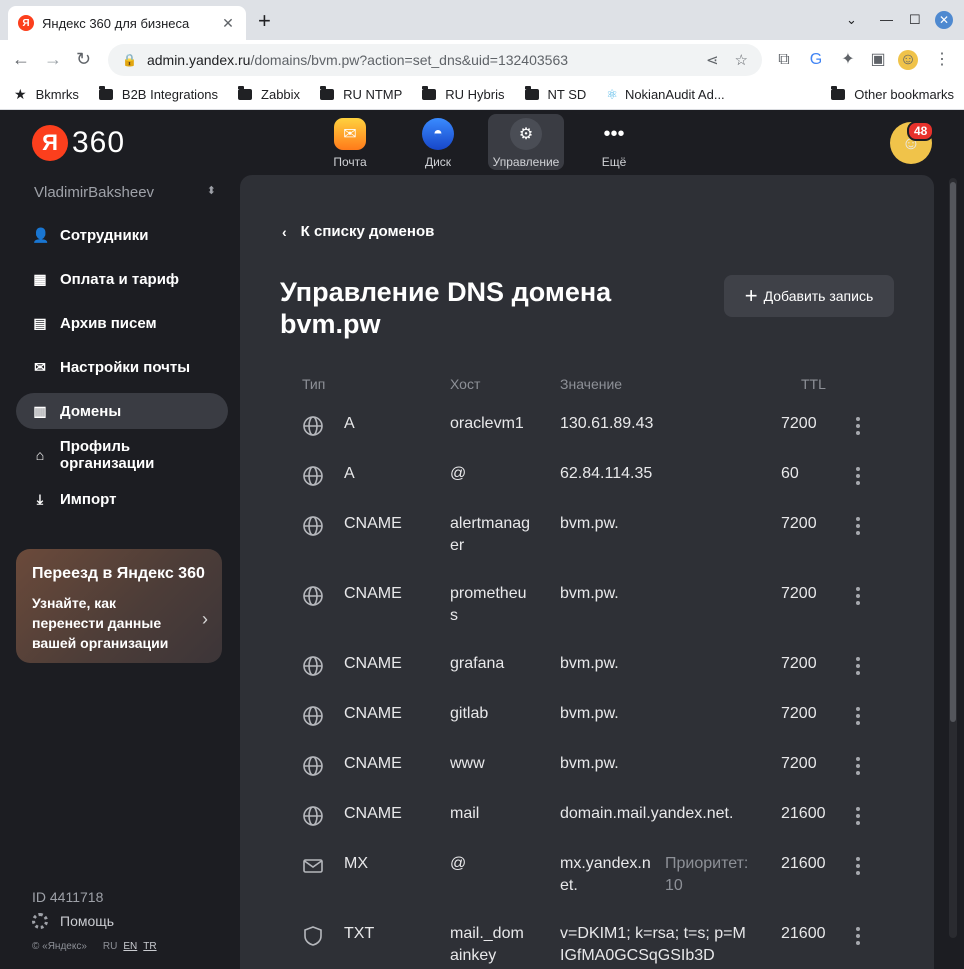 This screenshot has height=969, width=964. Describe the element at coordinates (469, 713) in the screenshot. I see `record-host: gitlab` at that location.